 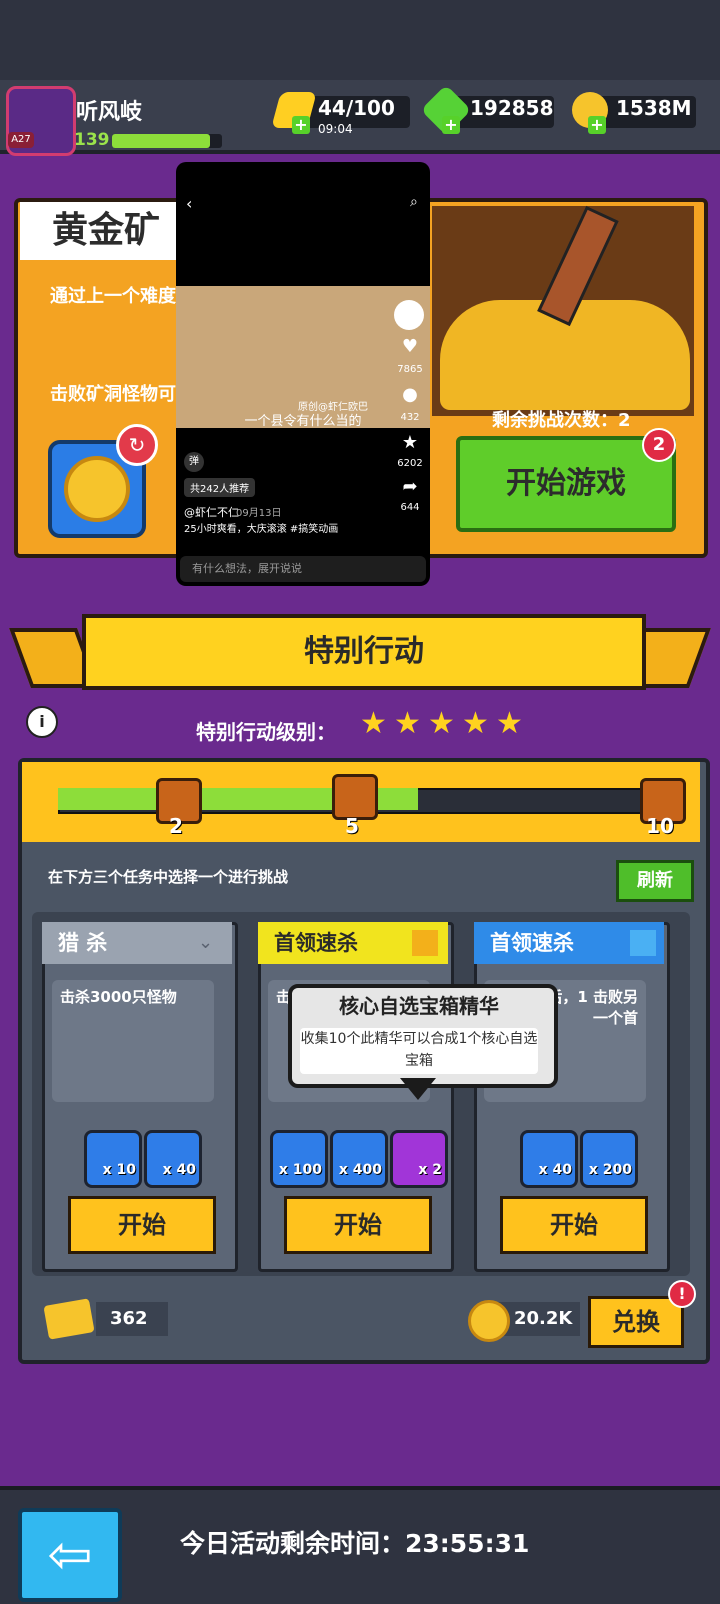 I want to click on mine-desc-1: 通过上一个难度, so click(x=113, y=296).